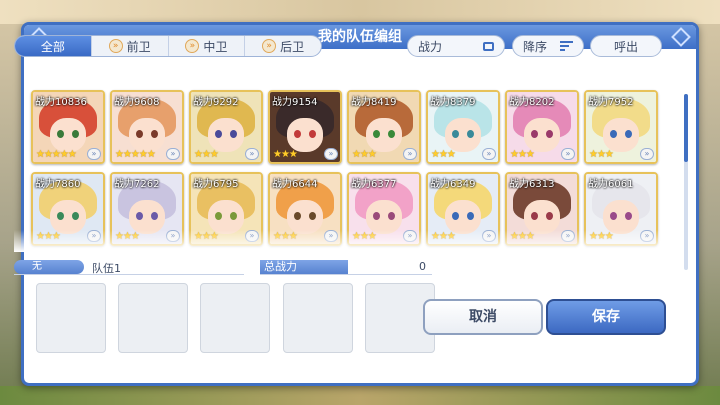 The image size is (720, 405). I want to click on recall-label: 呼出, so click(625, 46).